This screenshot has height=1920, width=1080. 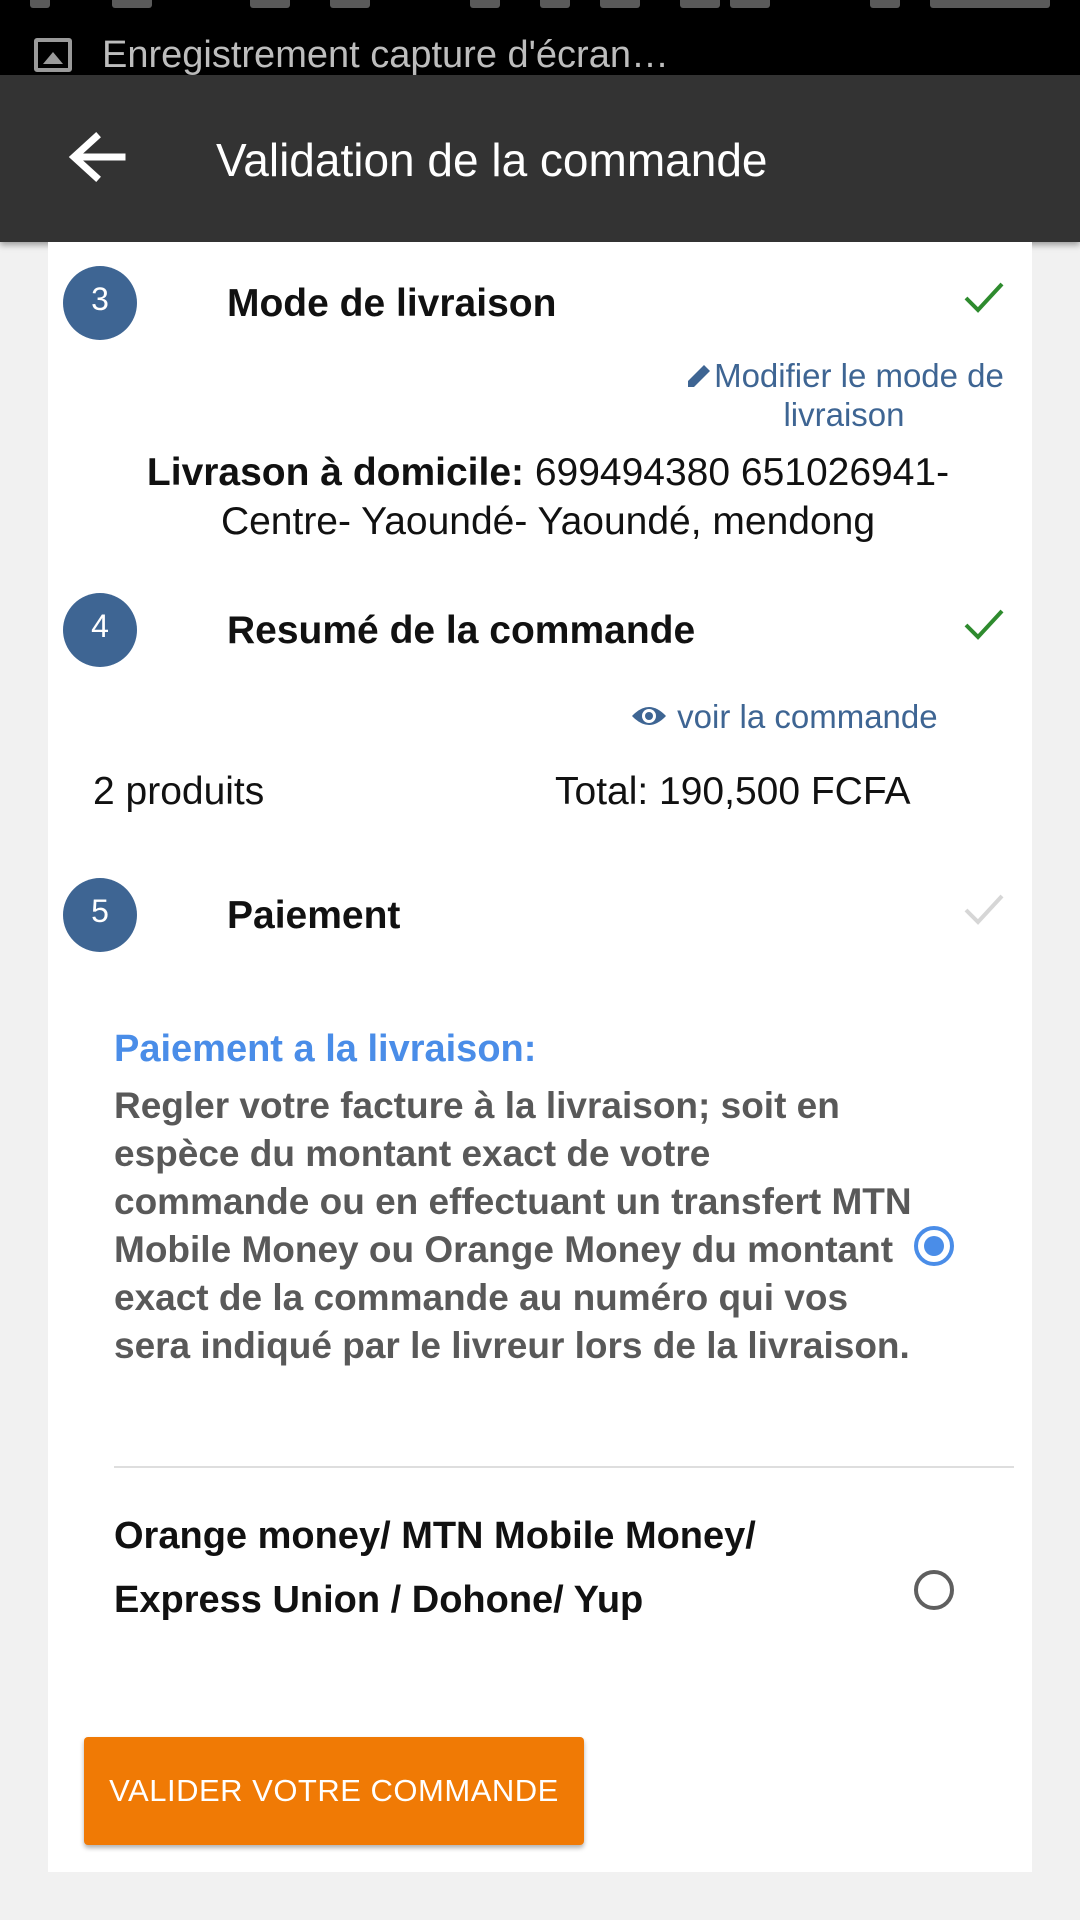 I want to click on back-button, so click(x=96, y=159).